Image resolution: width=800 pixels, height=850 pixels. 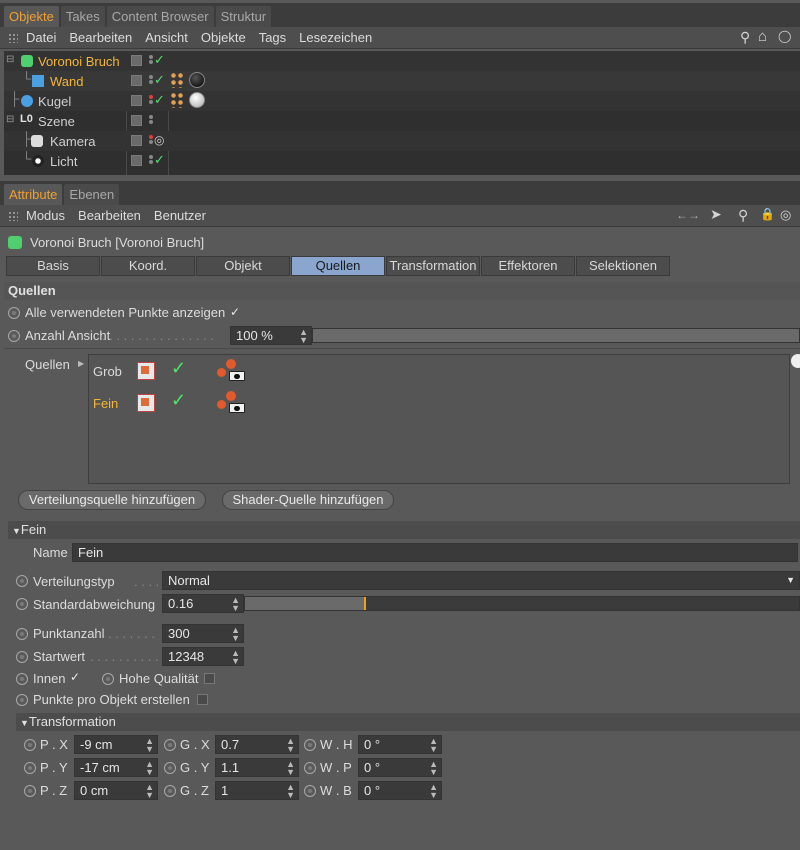 What do you see at coordinates (53, 266) in the screenshot?
I see `tab-basis: Basis` at bounding box center [53, 266].